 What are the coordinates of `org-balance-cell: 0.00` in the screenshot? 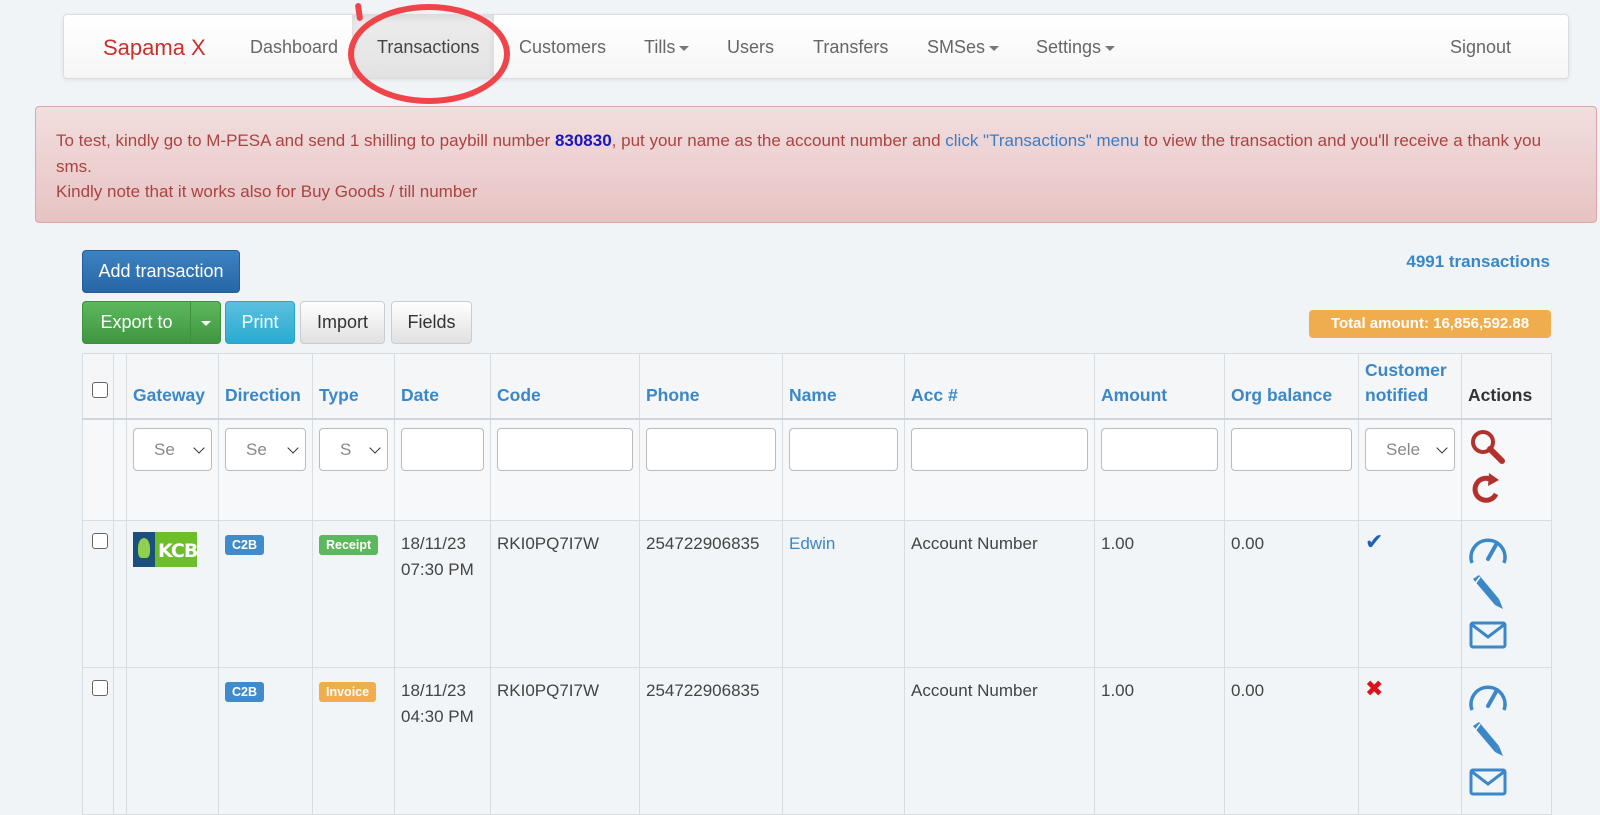 It's located at (1291, 740).